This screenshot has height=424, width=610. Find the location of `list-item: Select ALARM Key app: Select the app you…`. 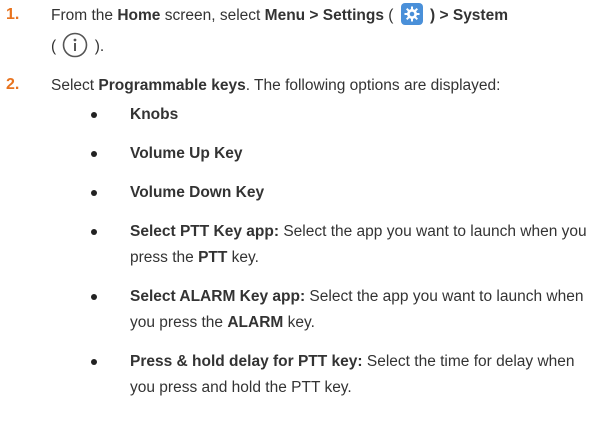

list-item: Select ALARM Key app: Select the app you… is located at coordinates (343, 310).